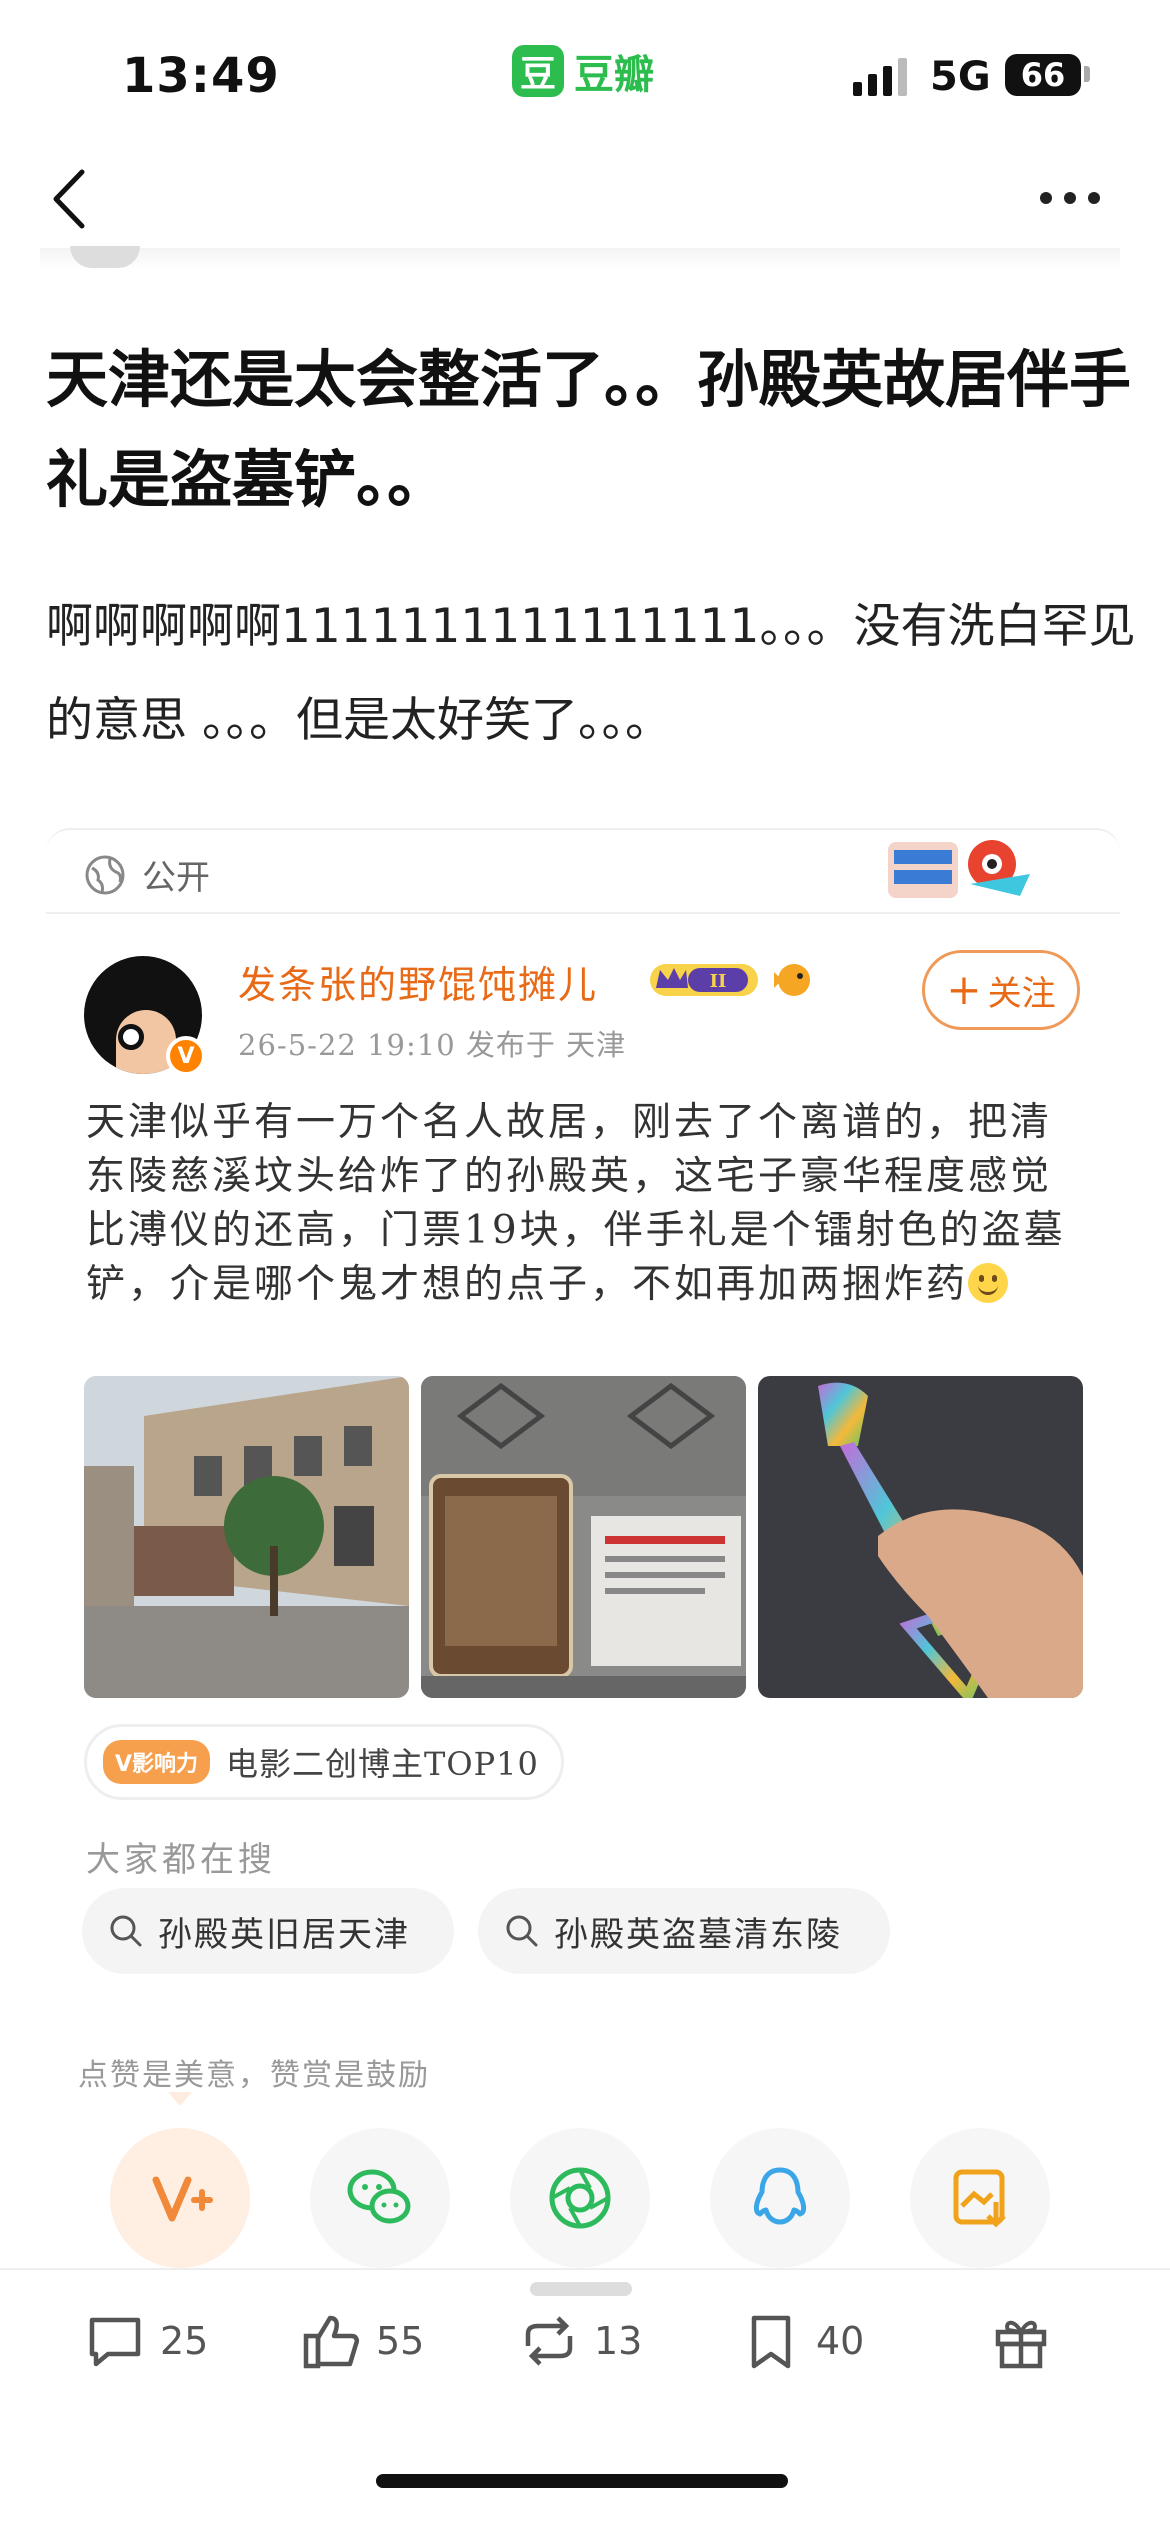 Image resolution: width=1170 pixels, height=2532 pixels. I want to click on save-image-icon, so click(979, 2198).